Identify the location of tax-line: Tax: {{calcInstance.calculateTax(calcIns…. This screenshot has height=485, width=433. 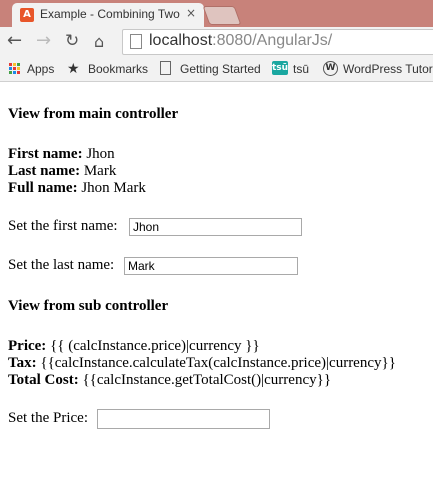
(202, 363).